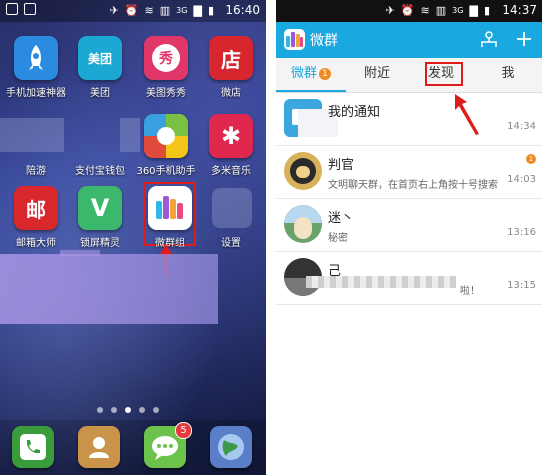 This screenshot has height=475, width=542. Describe the element at coordinates (354, 112) in the screenshot. I see `conversation-name: 我的通知` at that location.